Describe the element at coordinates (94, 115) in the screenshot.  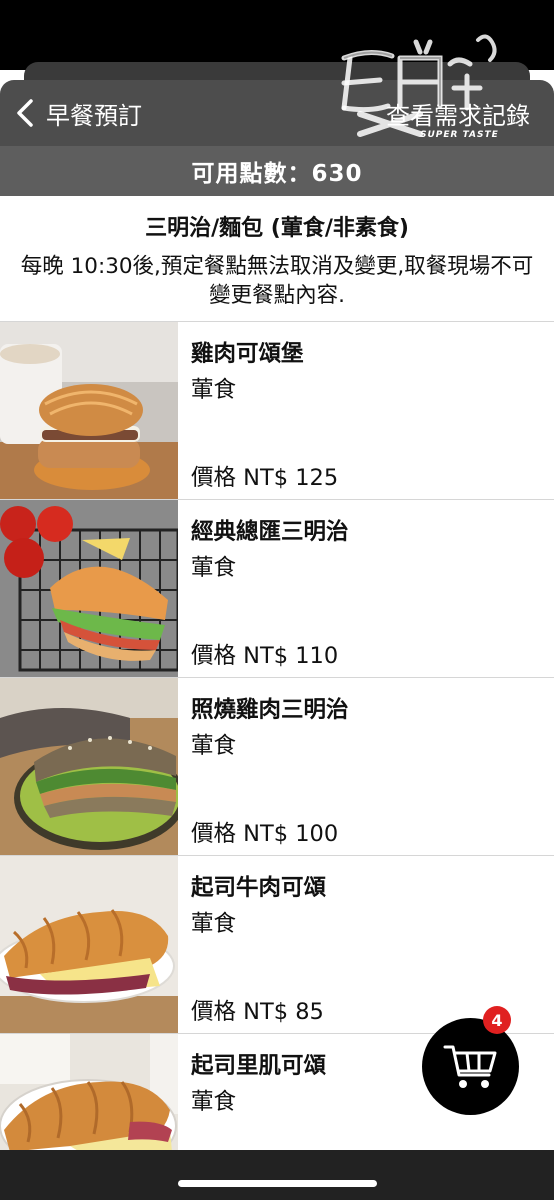
I see `back-label: 早餐預訂` at that location.